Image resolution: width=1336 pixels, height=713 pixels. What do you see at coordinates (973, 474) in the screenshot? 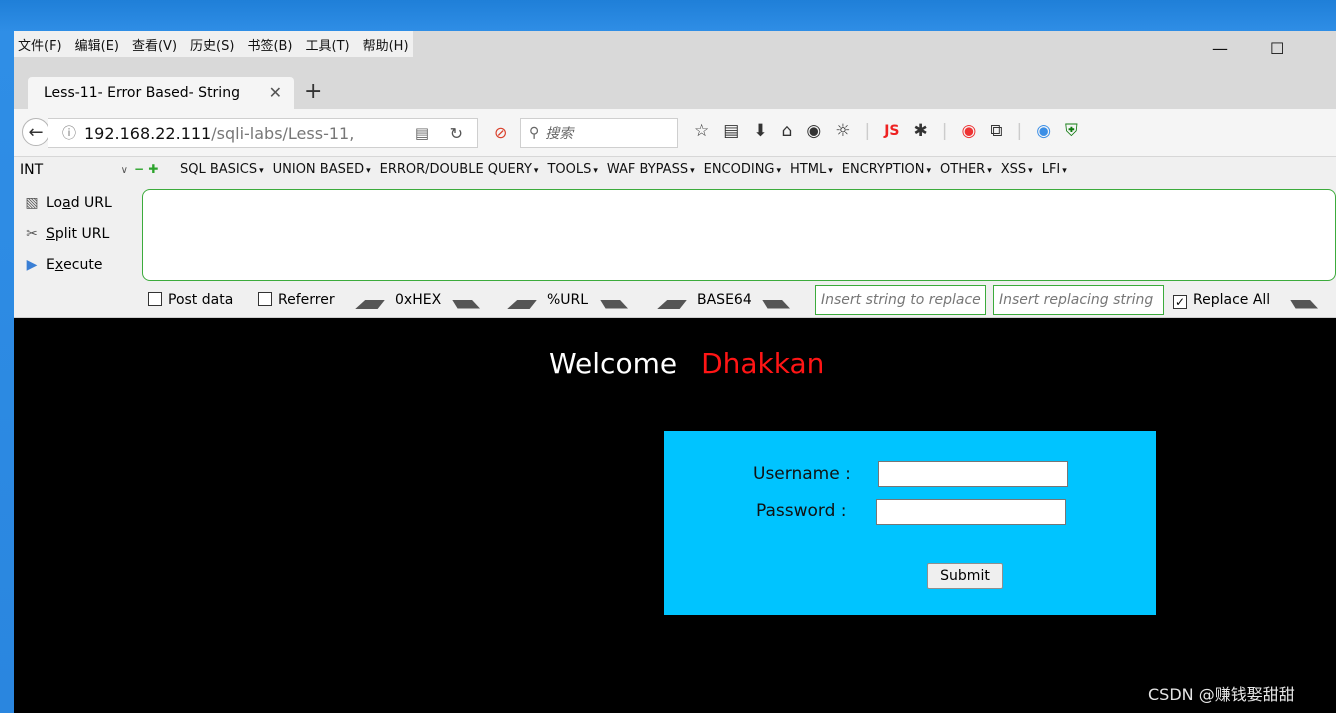
I see `username-input` at bounding box center [973, 474].